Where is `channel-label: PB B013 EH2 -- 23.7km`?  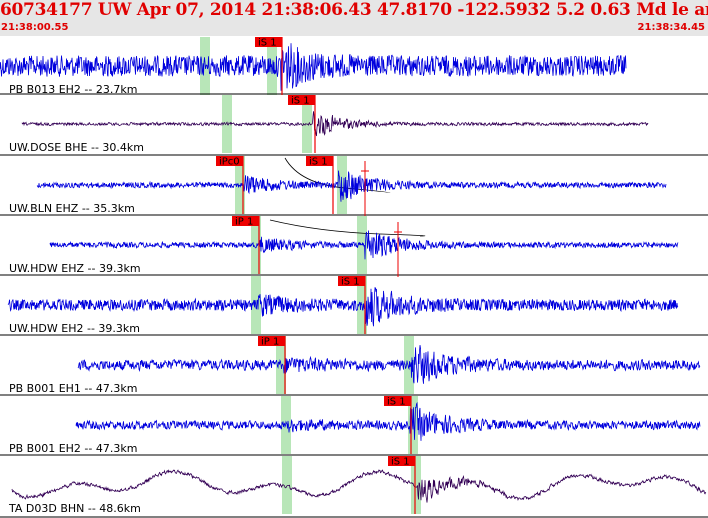 channel-label: PB B013 EH2 -- 23.7km is located at coordinates (73, 89).